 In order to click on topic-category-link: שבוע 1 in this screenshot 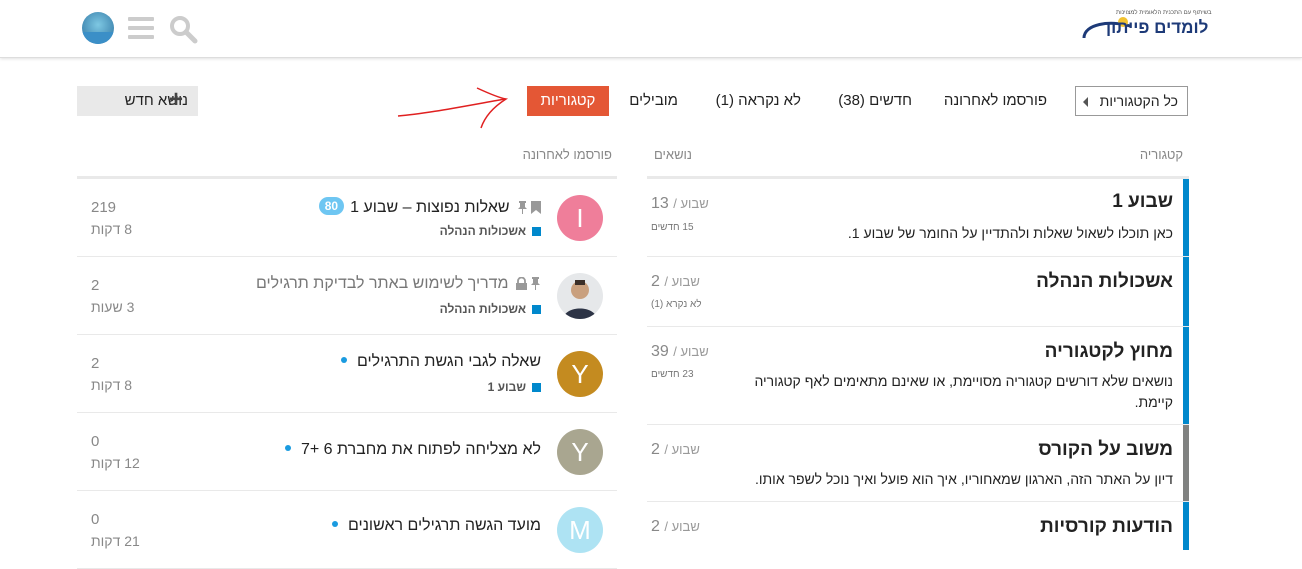, I will do `click(514, 387)`.